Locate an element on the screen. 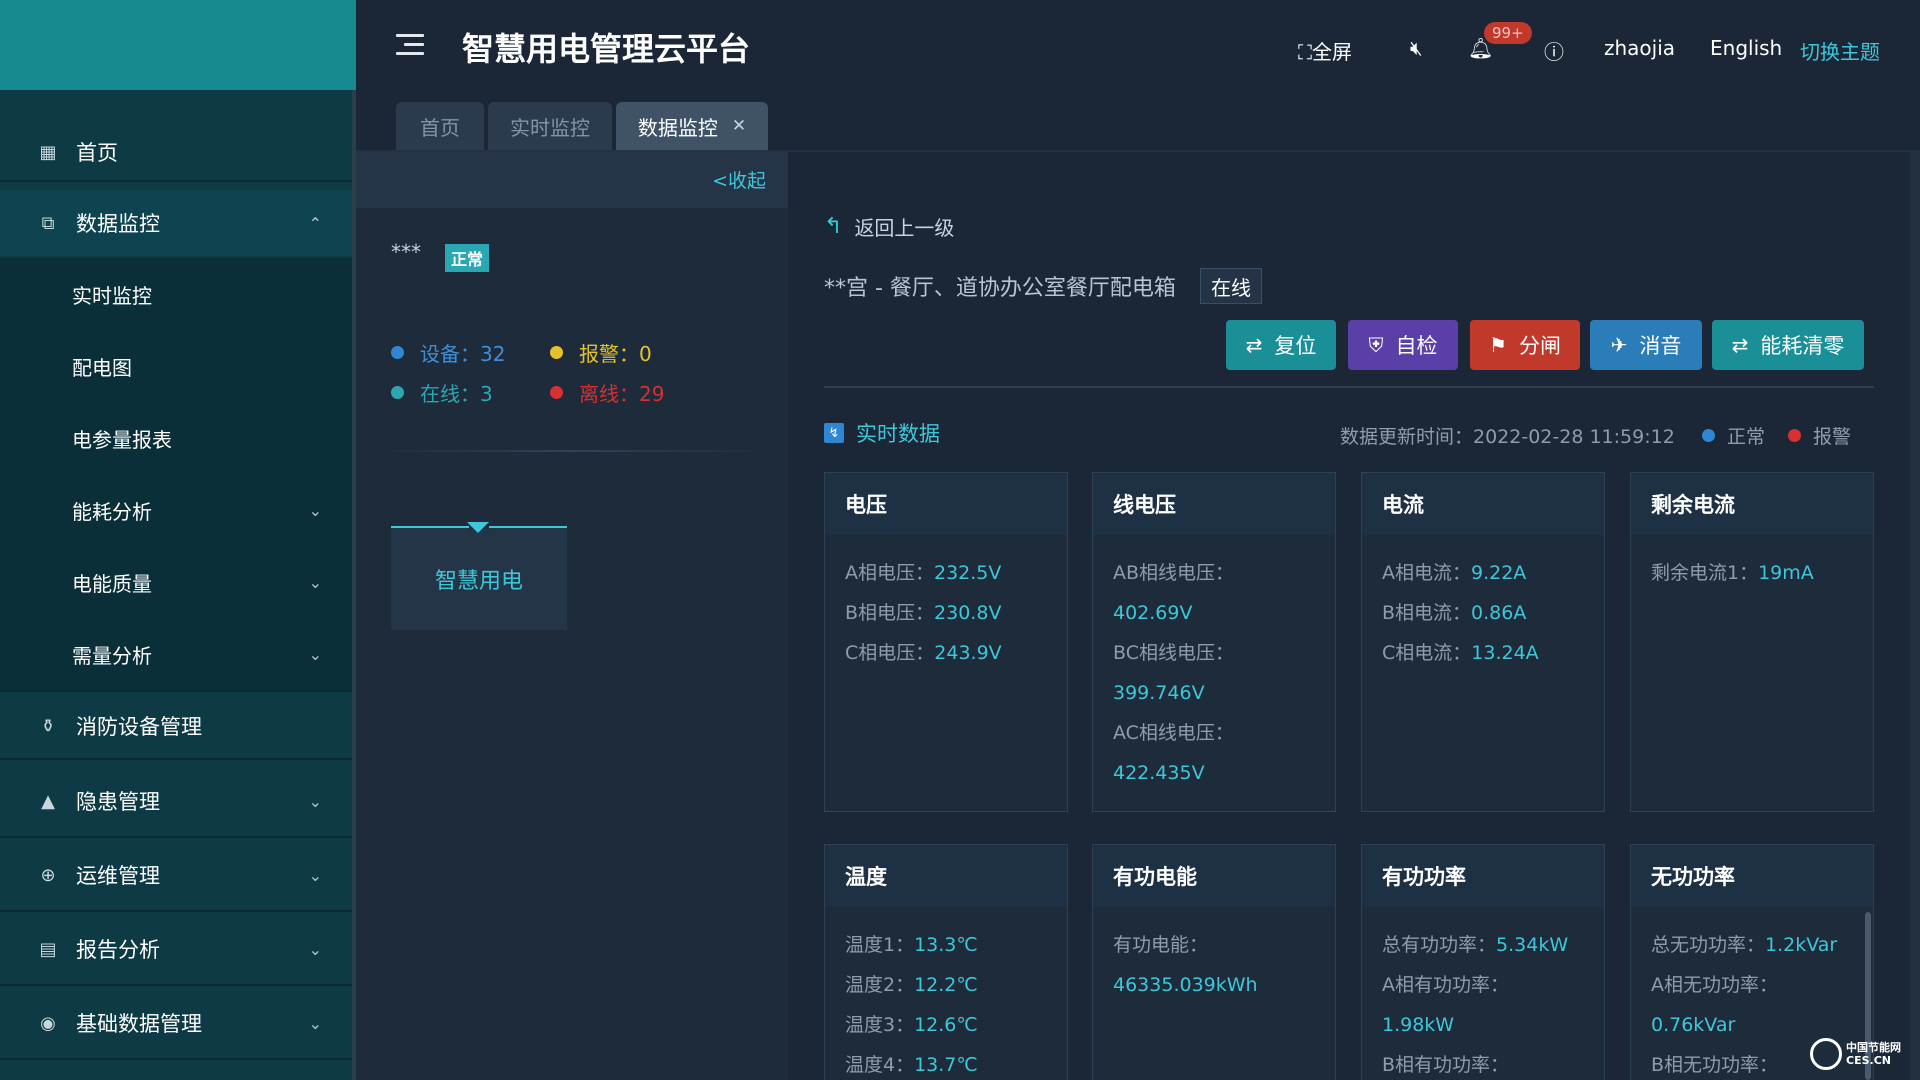 The height and width of the screenshot is (1080, 1920). report-icon: ▤ is located at coordinates (48, 949).